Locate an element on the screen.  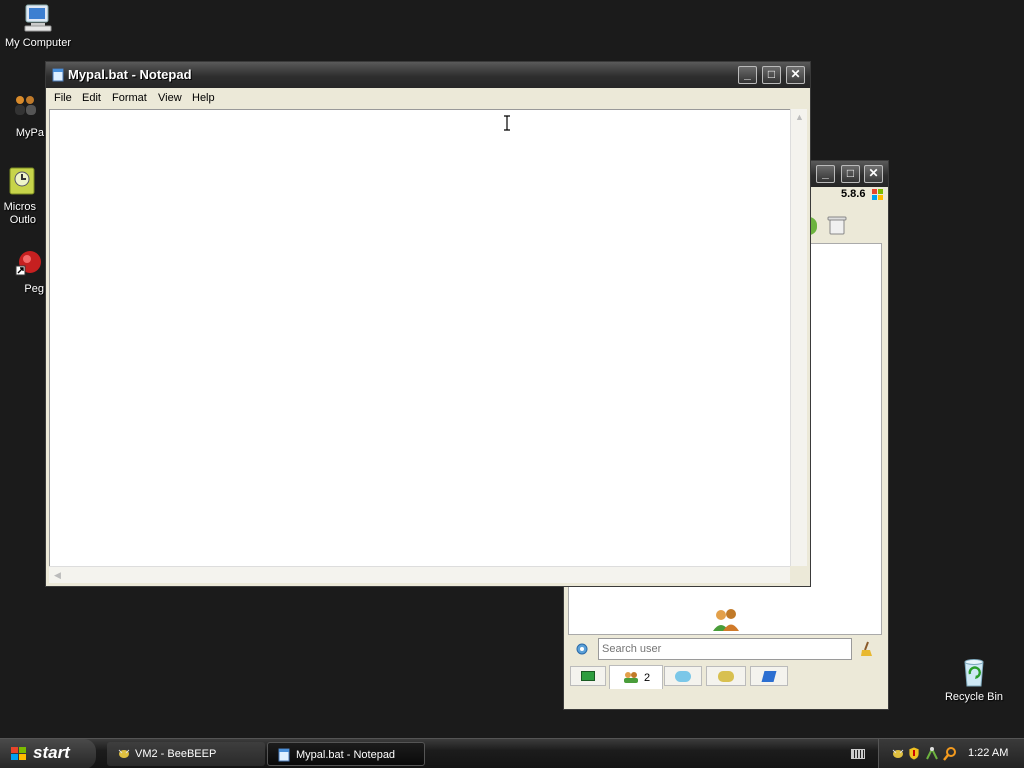
share-icon is located at coordinates (769, 676).